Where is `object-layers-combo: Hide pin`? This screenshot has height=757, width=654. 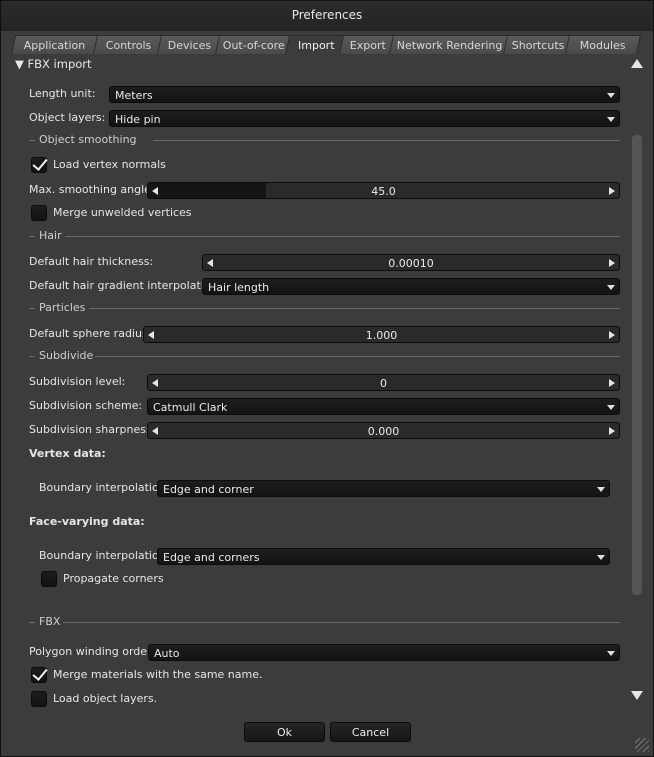 object-layers-combo: Hide pin is located at coordinates (364, 118).